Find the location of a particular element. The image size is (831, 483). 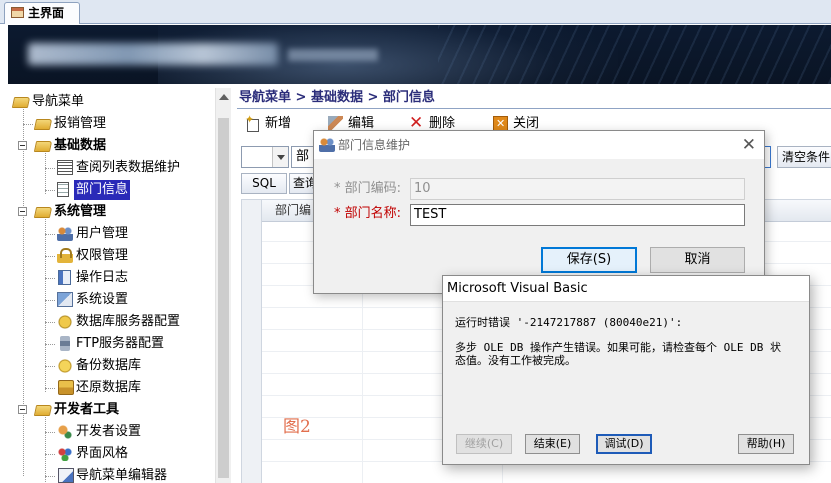

delete-icon: ✕ is located at coordinates (416, 123).